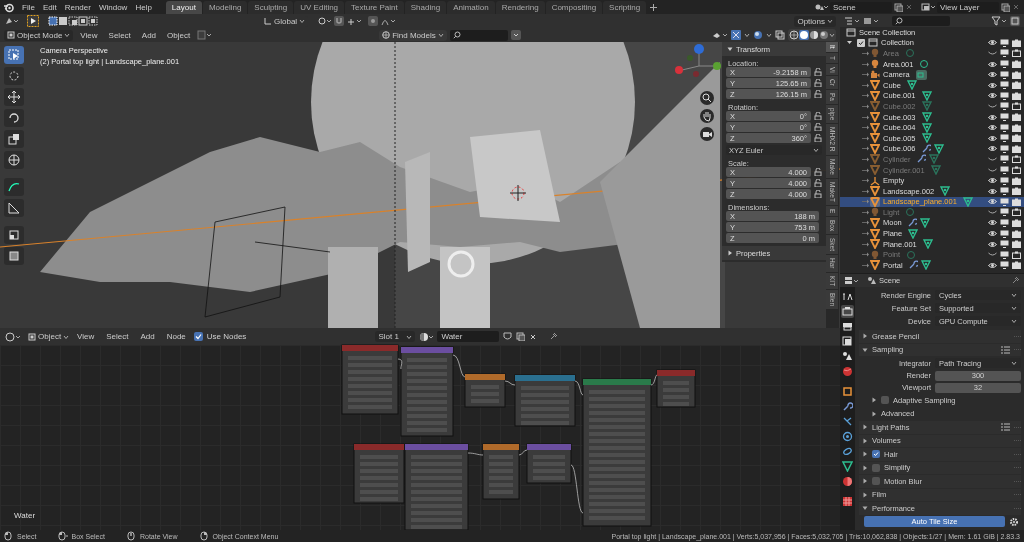 This screenshot has height=542, width=1024. What do you see at coordinates (179, 35) in the screenshot?
I see `menu-item: Object` at bounding box center [179, 35].